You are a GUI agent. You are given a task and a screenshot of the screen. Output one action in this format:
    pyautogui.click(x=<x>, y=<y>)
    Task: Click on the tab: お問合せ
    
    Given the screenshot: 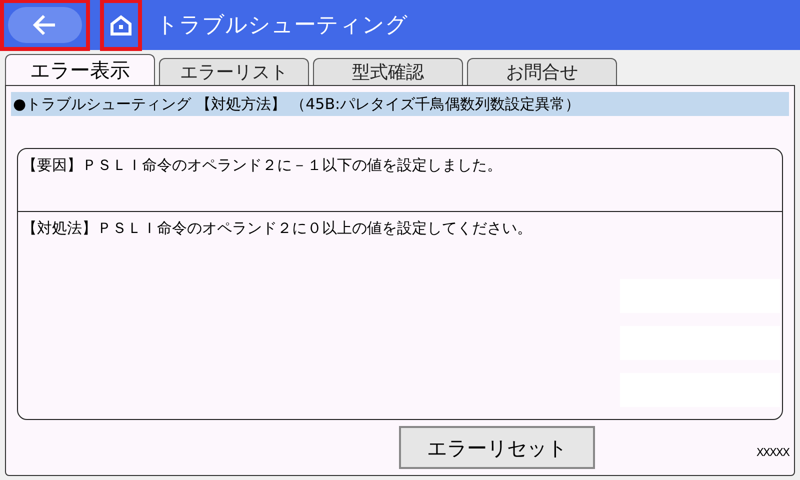 What is the action you would take?
    pyautogui.click(x=542, y=71)
    